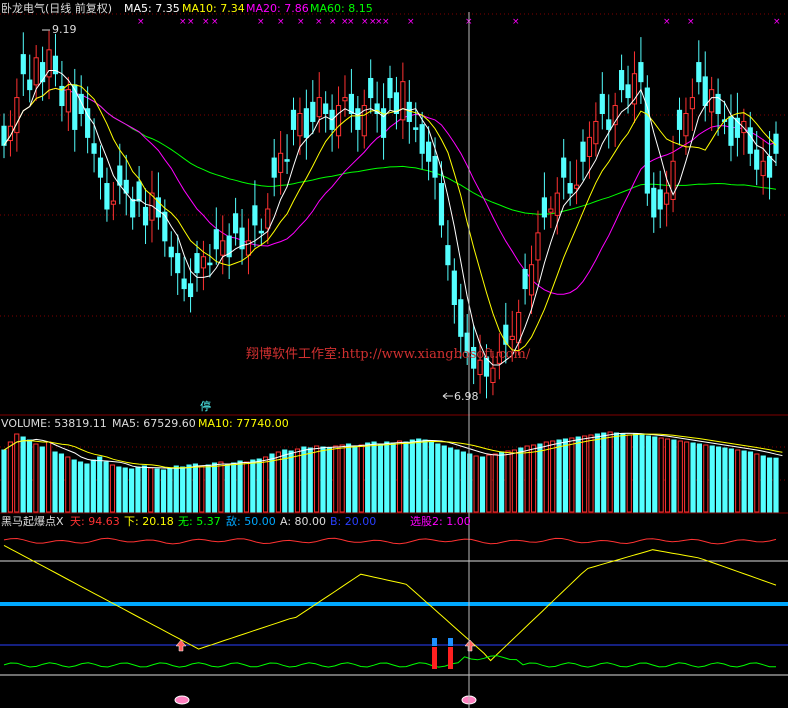 This screenshot has width=788, height=708. What do you see at coordinates (213, 8) in the screenshot?
I see `ma10-label: MA10: 7.34` at bounding box center [213, 8].